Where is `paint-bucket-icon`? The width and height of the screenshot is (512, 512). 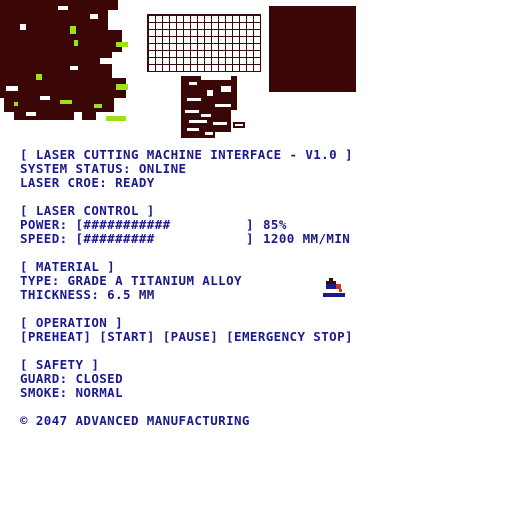
paint-bucket-icon is located at coordinates (334, 287).